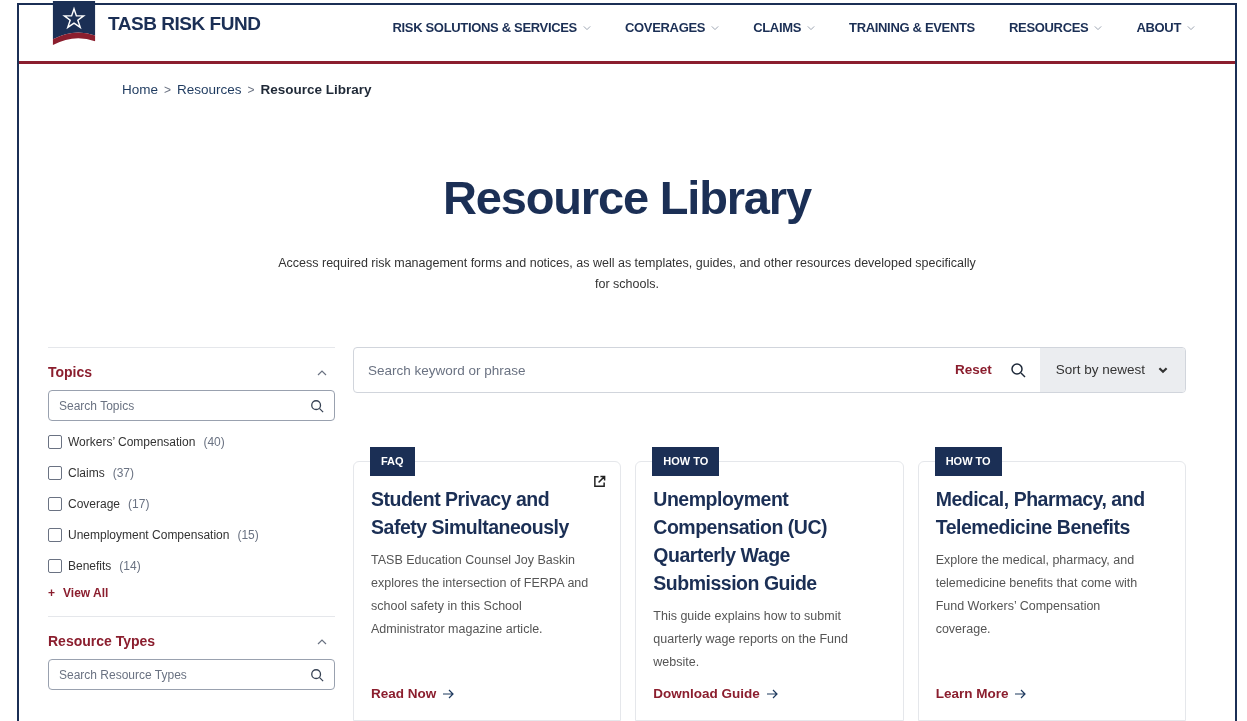 Image resolution: width=1247 pixels, height=721 pixels. Describe the element at coordinates (672, 28) in the screenshot. I see `nav-link: COVERAGES` at that location.